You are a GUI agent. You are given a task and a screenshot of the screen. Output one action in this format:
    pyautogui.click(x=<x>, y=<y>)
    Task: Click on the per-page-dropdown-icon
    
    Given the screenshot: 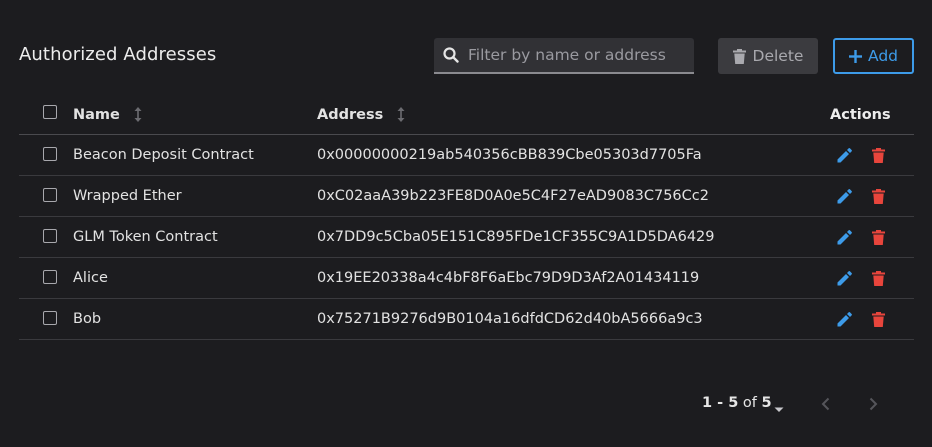 What is the action you would take?
    pyautogui.click(x=779, y=408)
    